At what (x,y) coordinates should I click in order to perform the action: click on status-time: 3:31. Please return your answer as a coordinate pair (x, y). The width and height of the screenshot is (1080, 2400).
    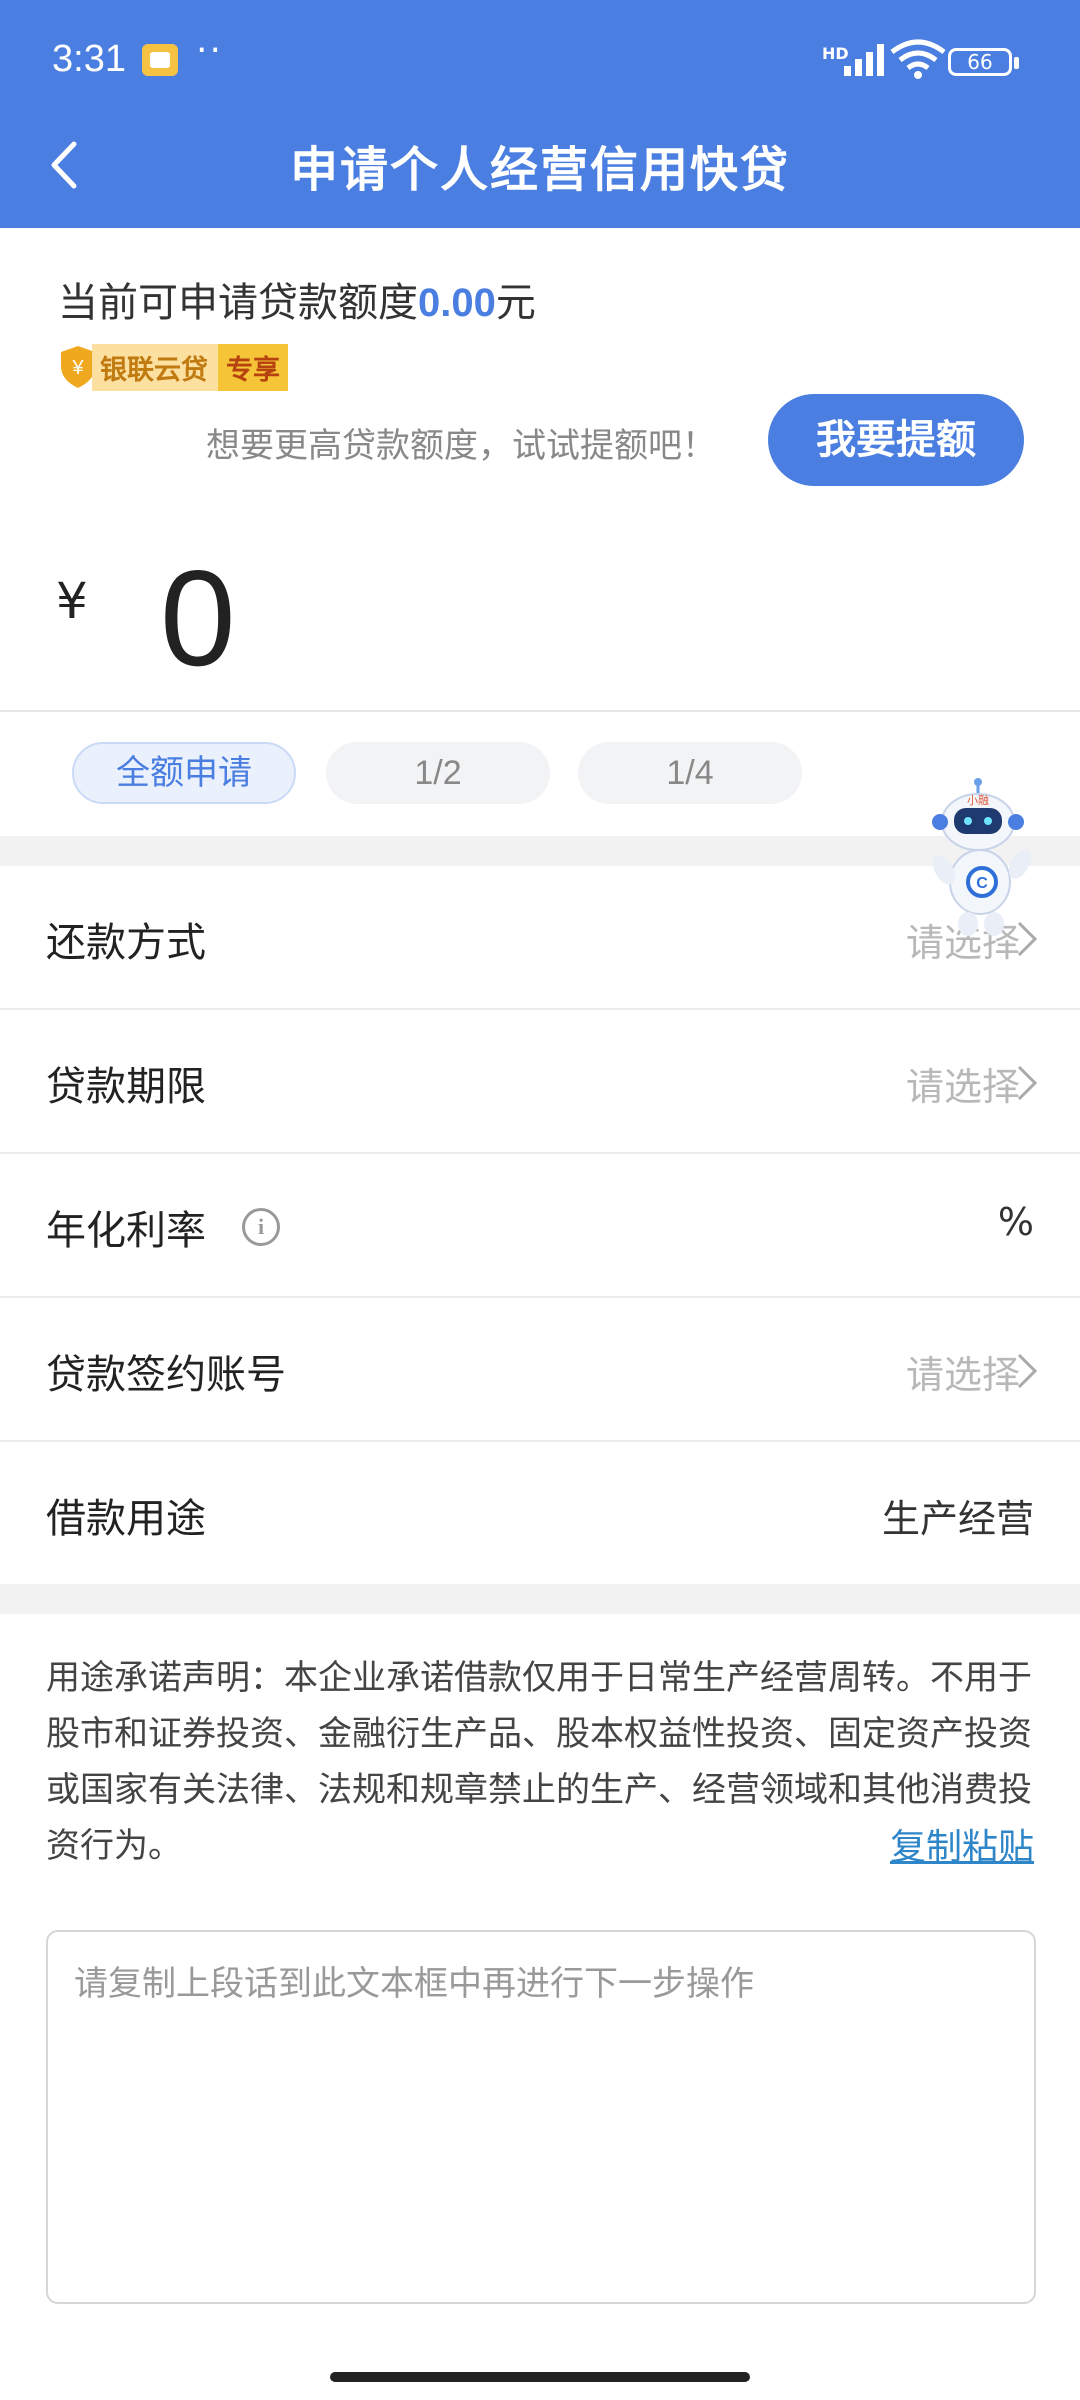
    Looking at the image, I should click on (89, 59).